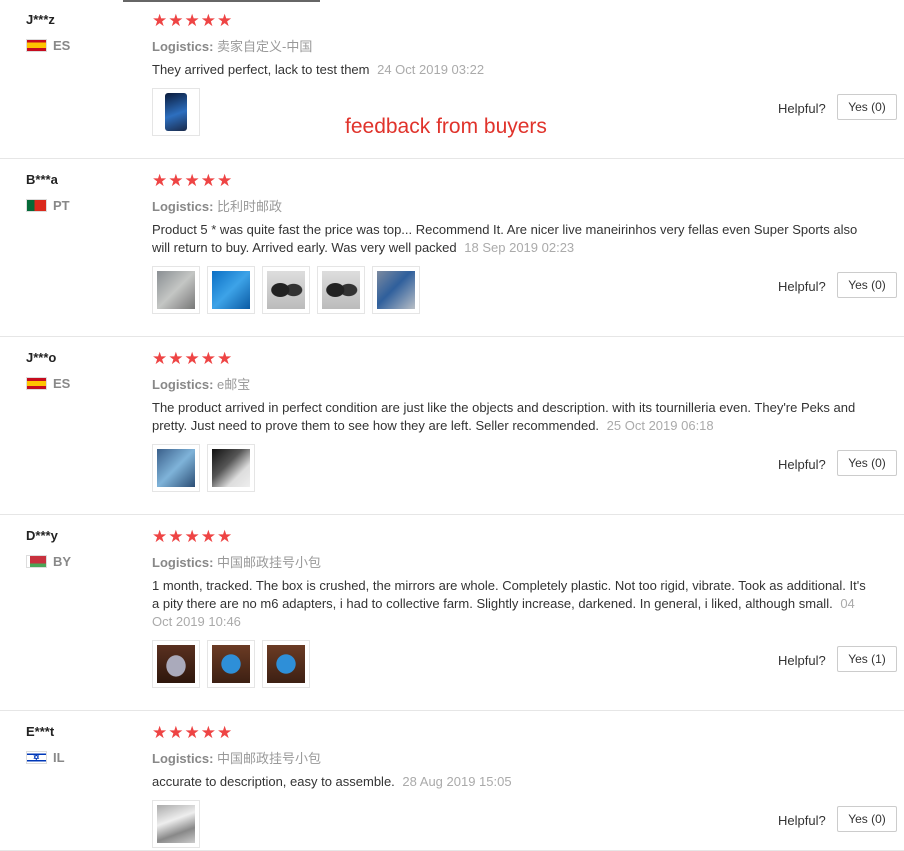 This screenshot has width=904, height=851. I want to click on reviewer-name: B***a, so click(42, 179).